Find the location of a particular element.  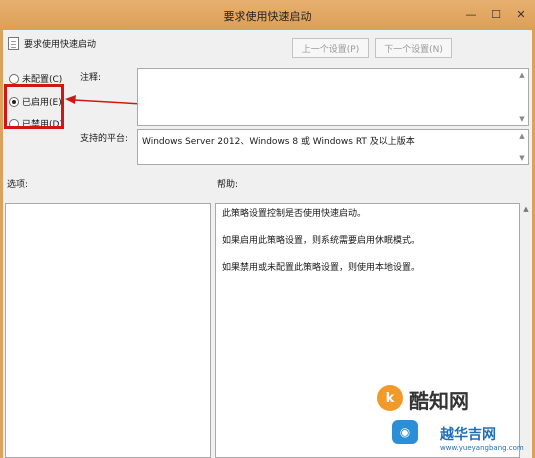

watermark-url: www.yueyangbang.com is located at coordinates (482, 448).